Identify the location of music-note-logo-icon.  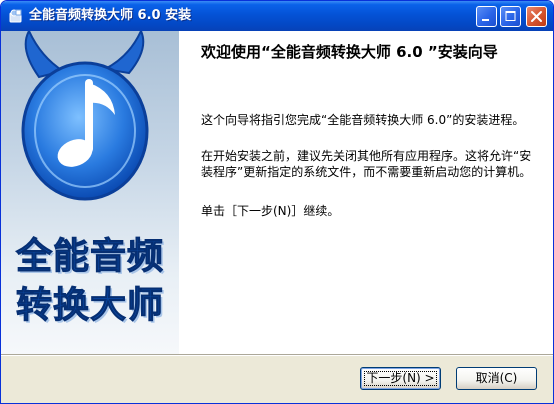
(85, 116).